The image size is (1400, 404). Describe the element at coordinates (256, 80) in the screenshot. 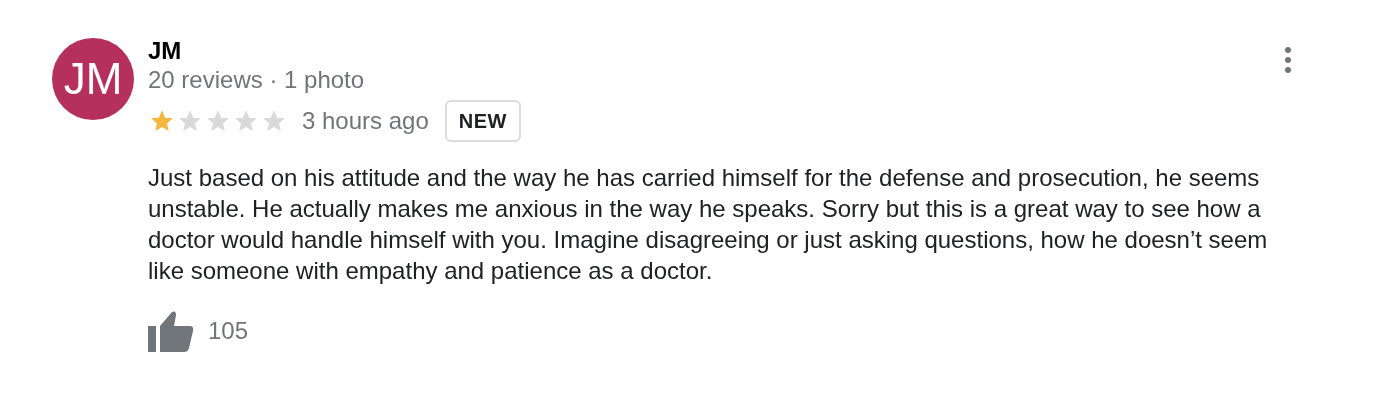

I see `reviewer-stats: 20 reviews · 1 photo` at that location.